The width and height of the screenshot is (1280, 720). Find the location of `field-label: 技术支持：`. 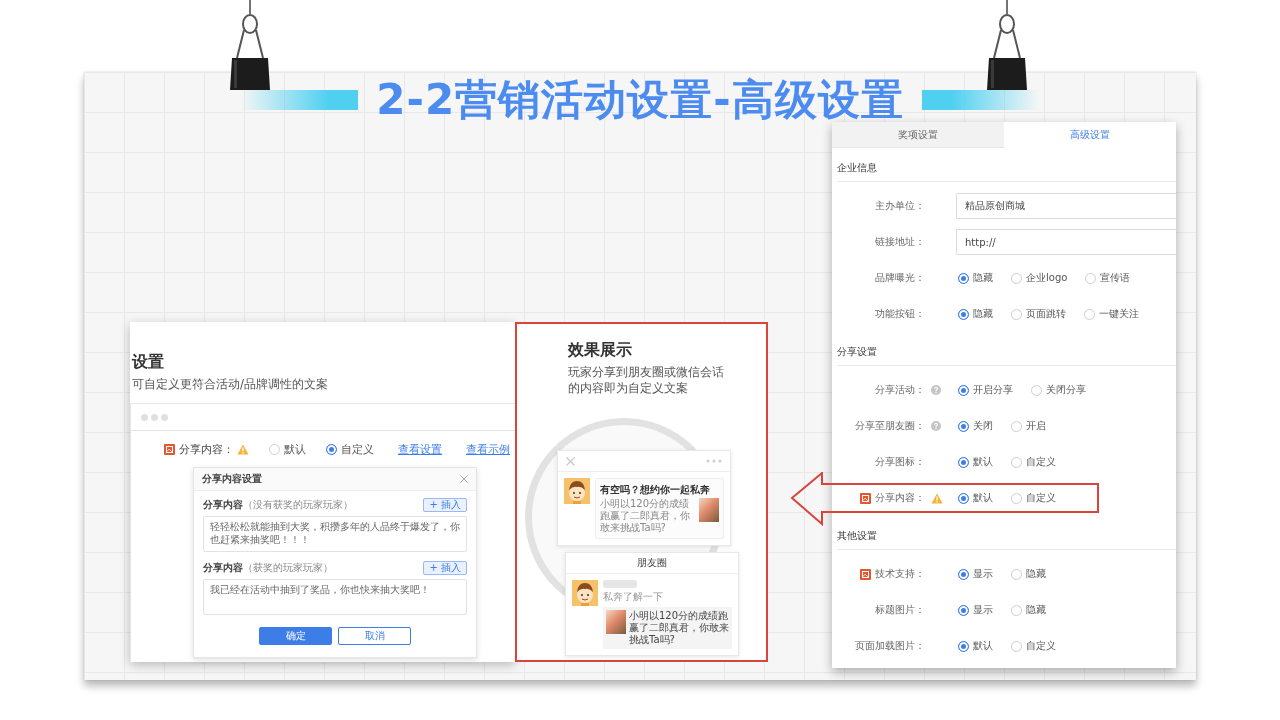

field-label: 技术支持： is located at coordinates (900, 574).